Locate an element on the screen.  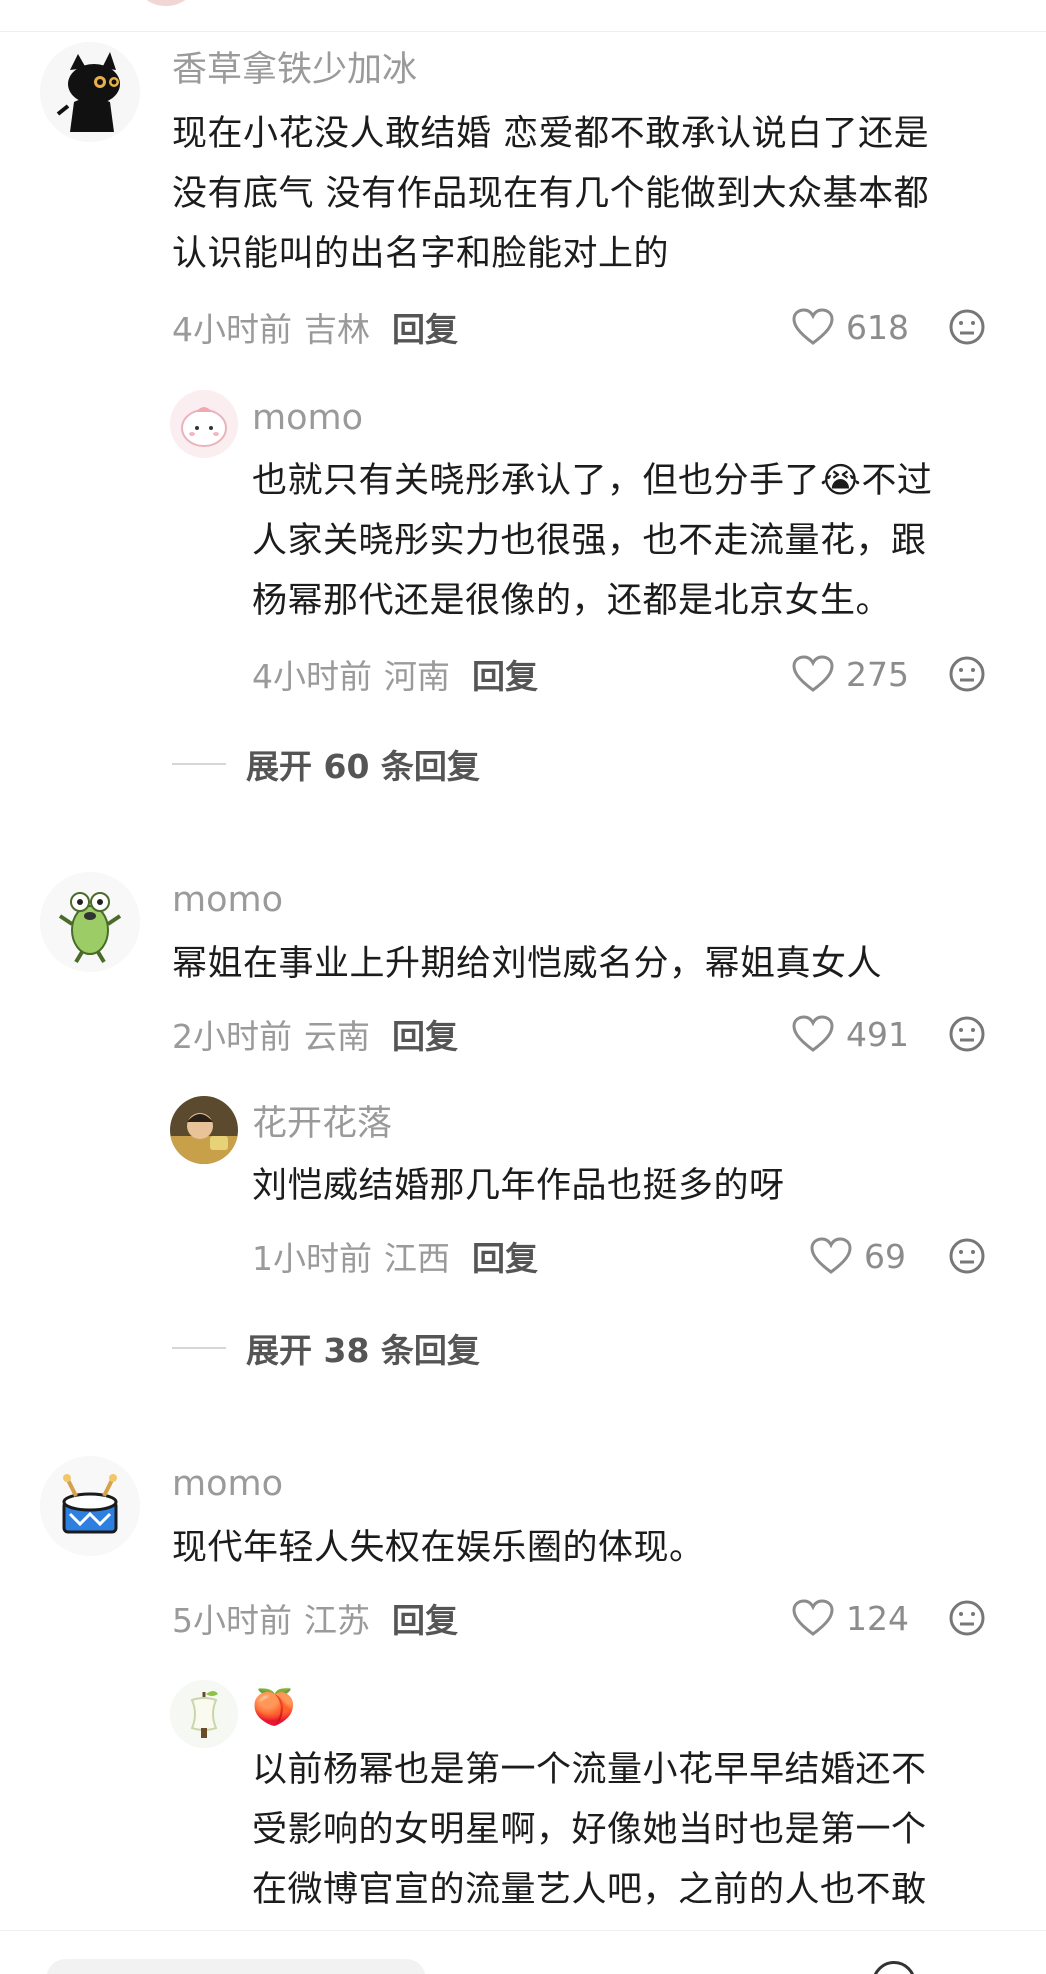
reply-username: momo is located at coordinates (307, 418).